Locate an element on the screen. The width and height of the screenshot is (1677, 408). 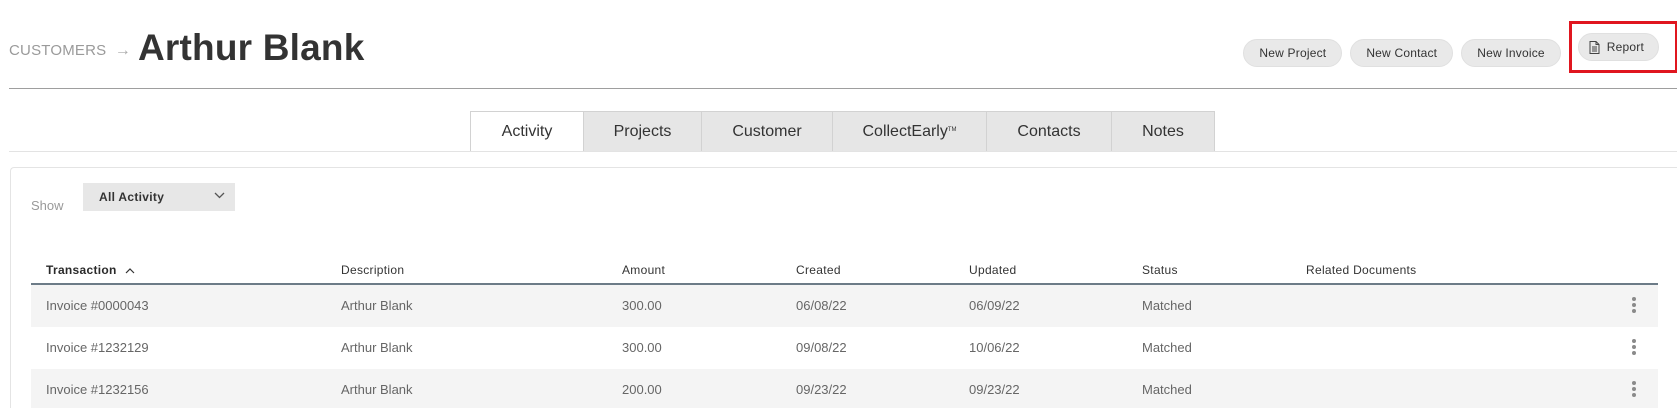
report-highlight-box: Report is located at coordinates (1622, 47).